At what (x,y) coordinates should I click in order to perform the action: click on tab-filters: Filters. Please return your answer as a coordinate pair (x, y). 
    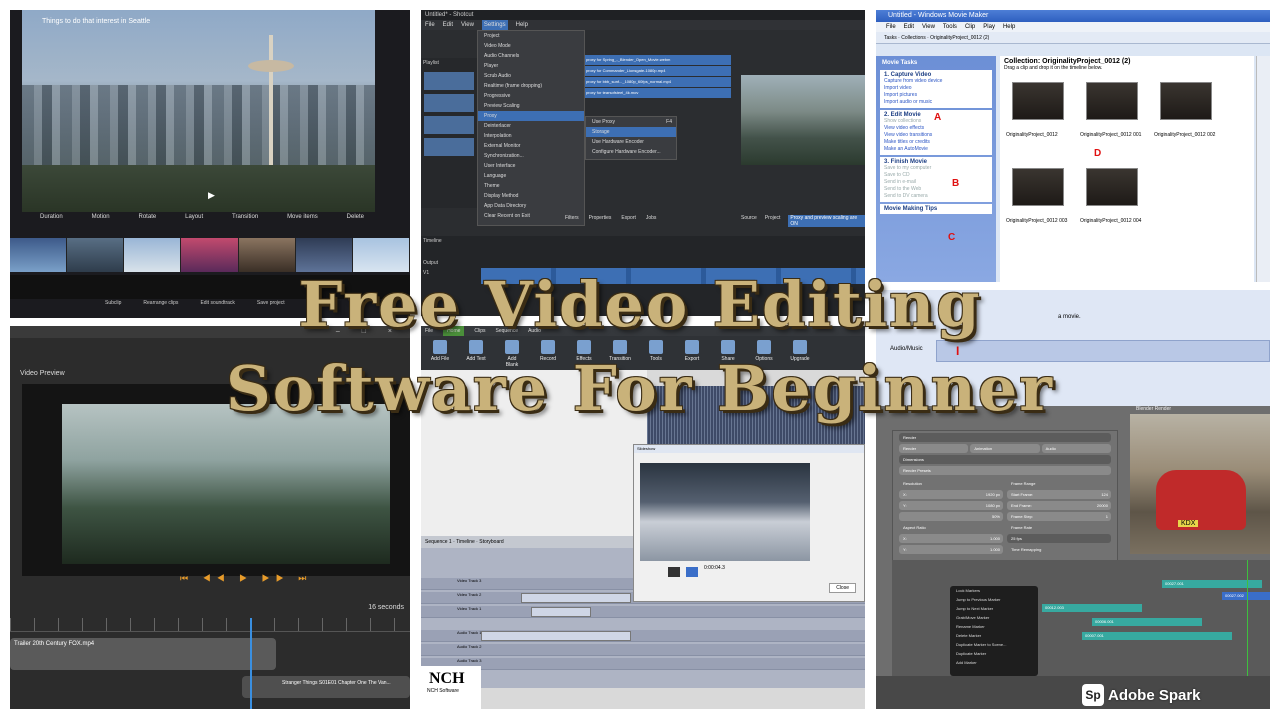
    Looking at the image, I should click on (572, 218).